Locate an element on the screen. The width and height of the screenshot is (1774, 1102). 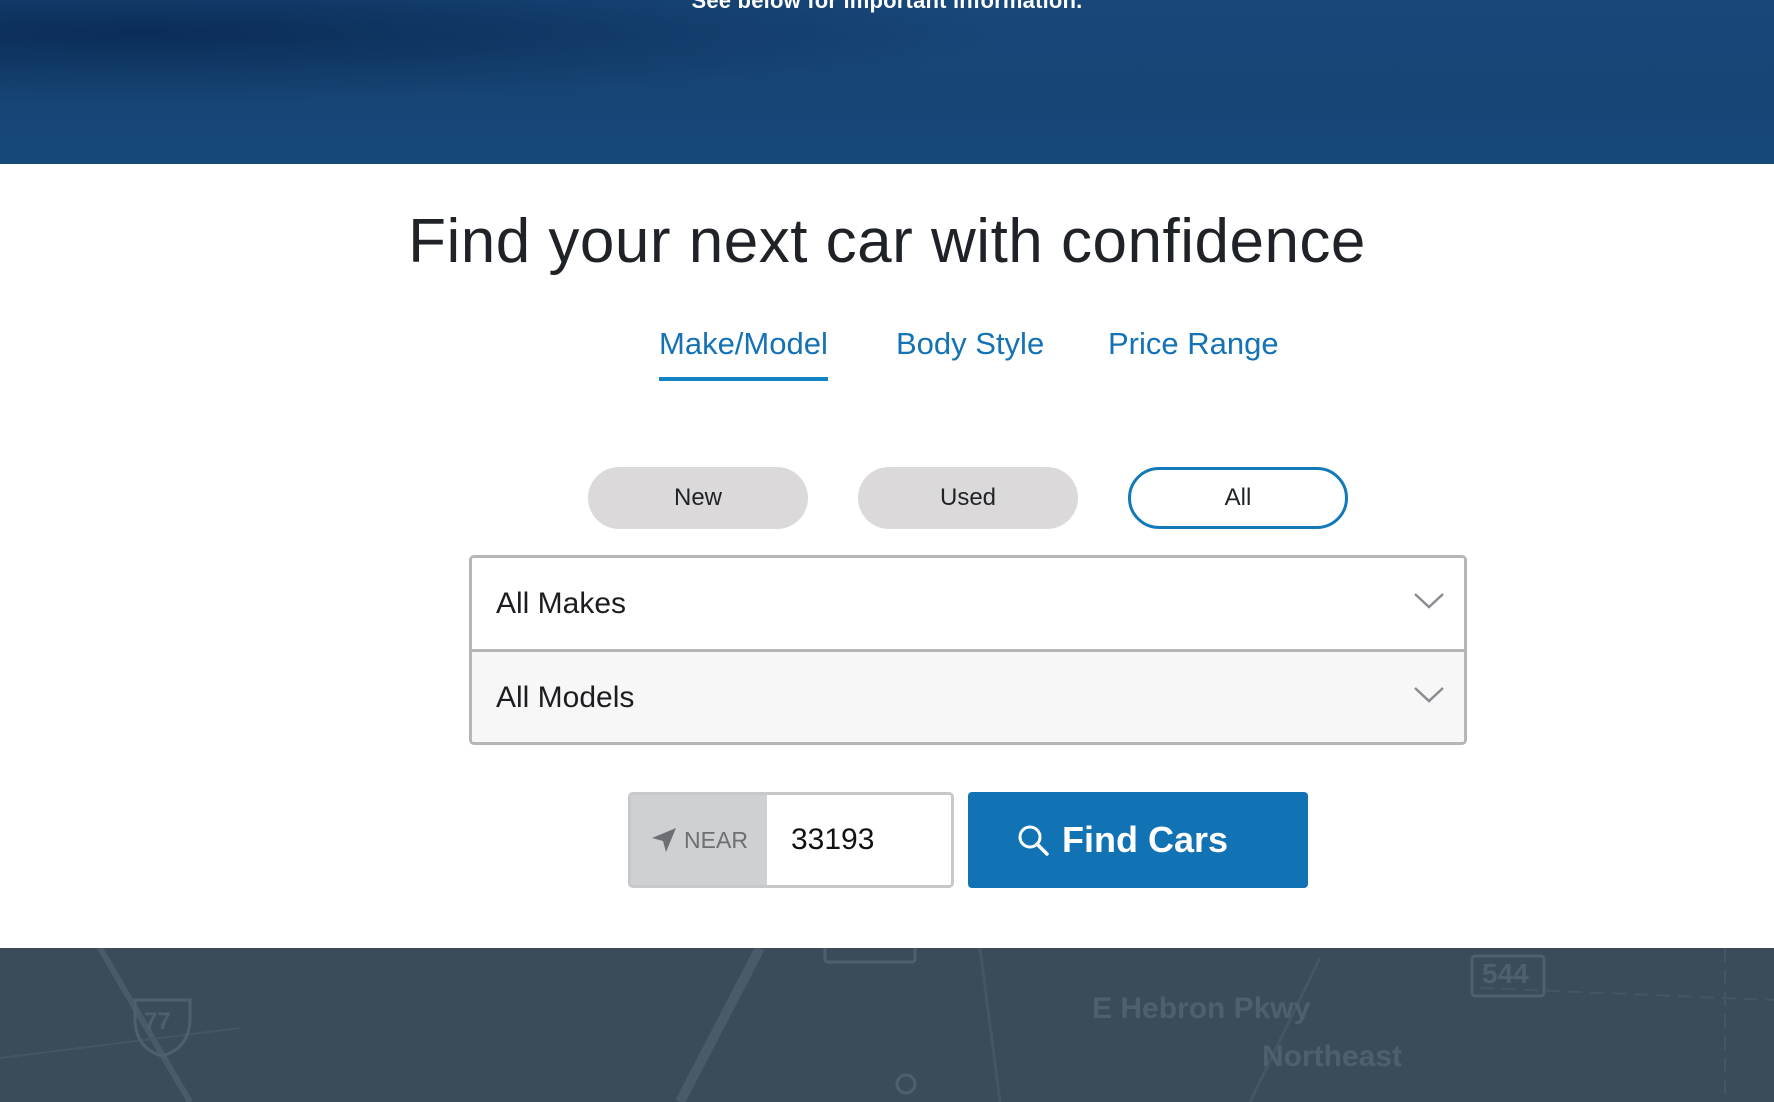
page-title: Find your next car with confidence is located at coordinates (887, 241).